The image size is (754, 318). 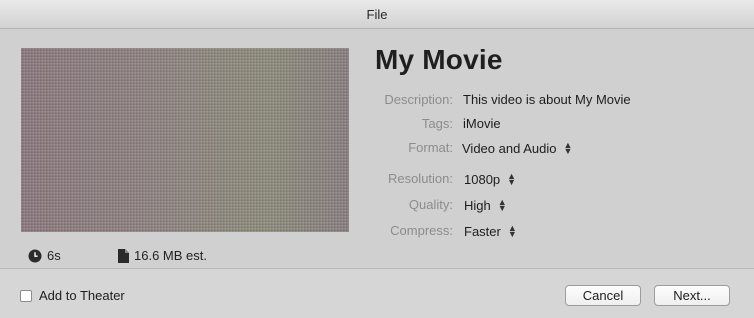 I want to click on document-icon, so click(x=123, y=255).